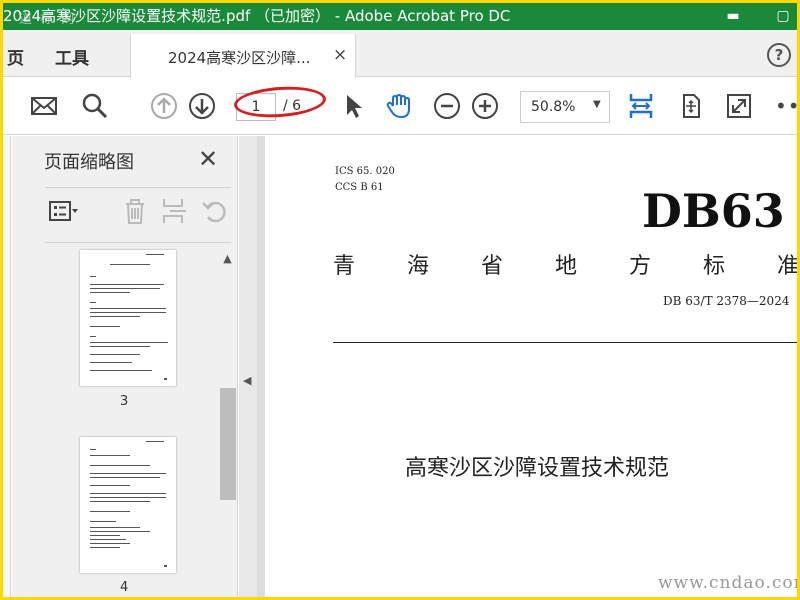  Describe the element at coordinates (641, 106) in the screenshot. I see `fit-width-icon` at that location.